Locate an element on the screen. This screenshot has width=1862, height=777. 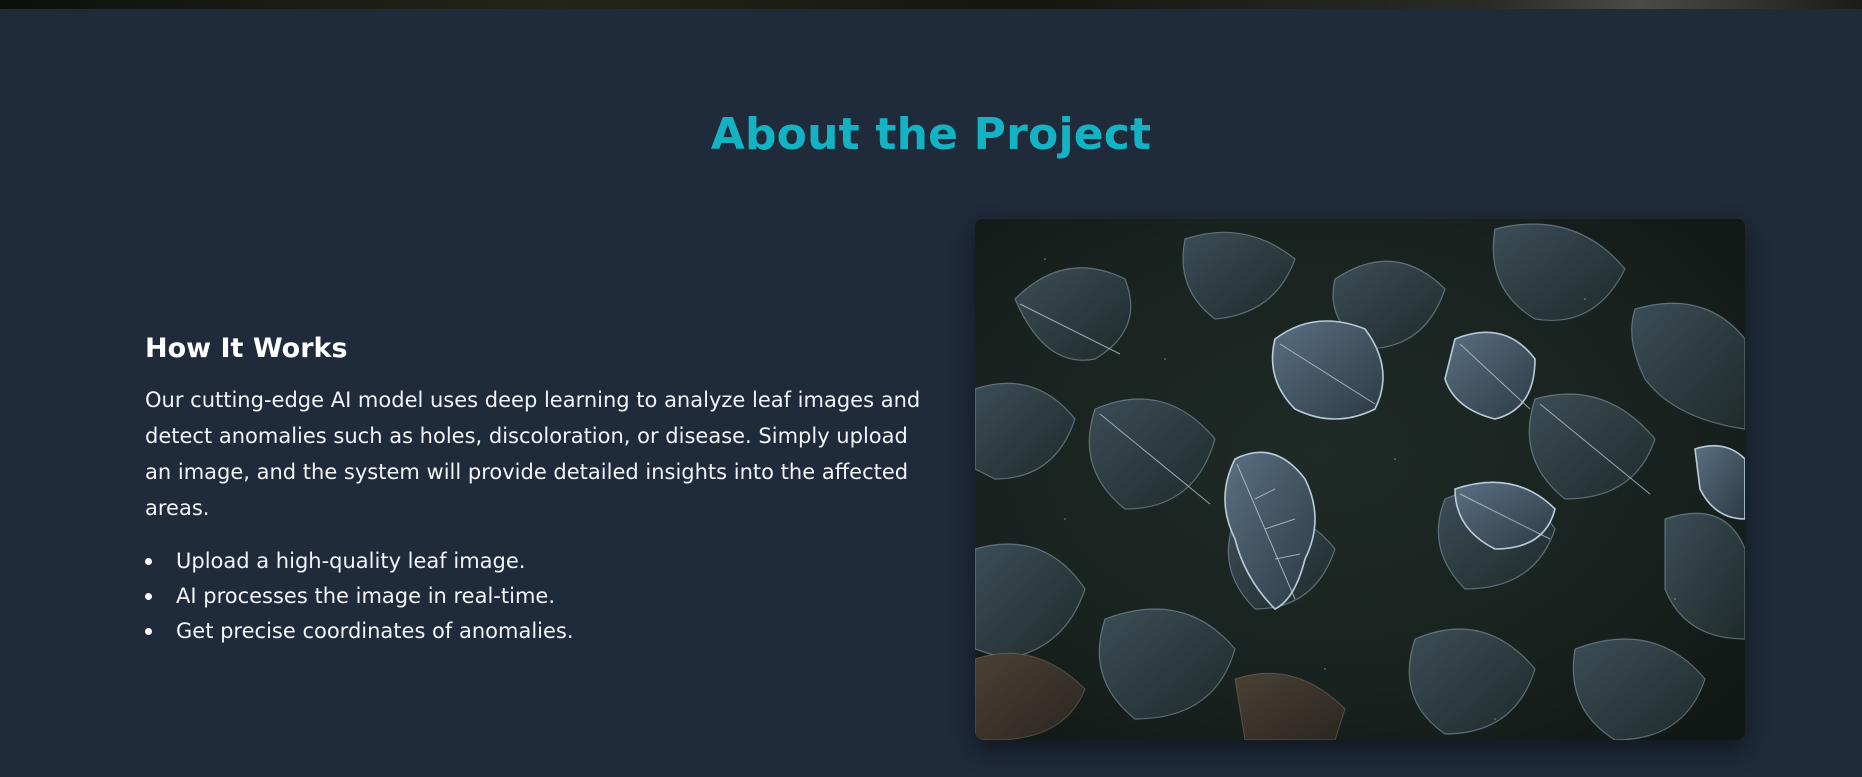
step-text: Upload a high-quality leaf image. is located at coordinates (351, 561).